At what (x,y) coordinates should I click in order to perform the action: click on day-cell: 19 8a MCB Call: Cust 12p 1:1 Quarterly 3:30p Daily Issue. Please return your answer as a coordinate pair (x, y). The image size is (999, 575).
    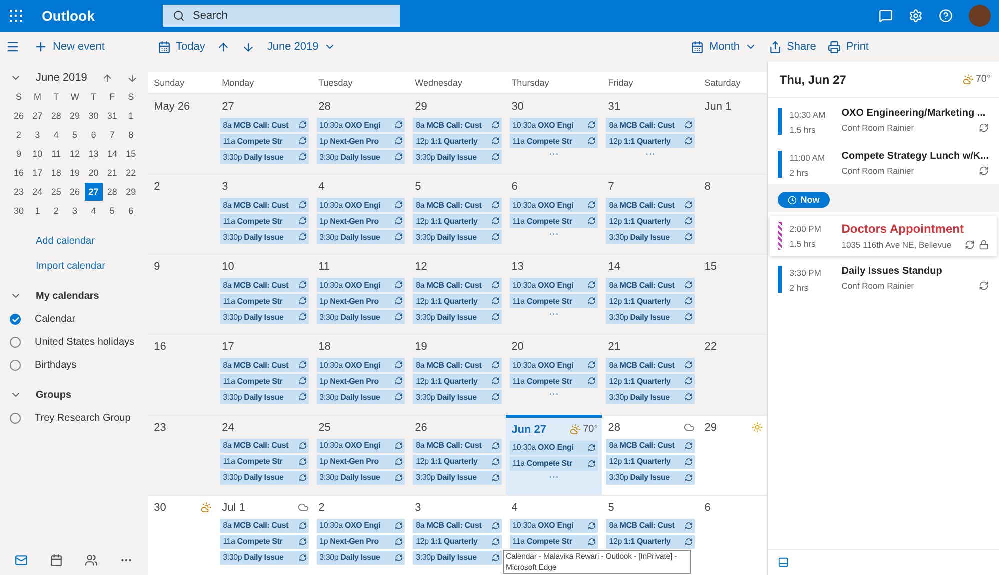
    Looking at the image, I should click on (457, 374).